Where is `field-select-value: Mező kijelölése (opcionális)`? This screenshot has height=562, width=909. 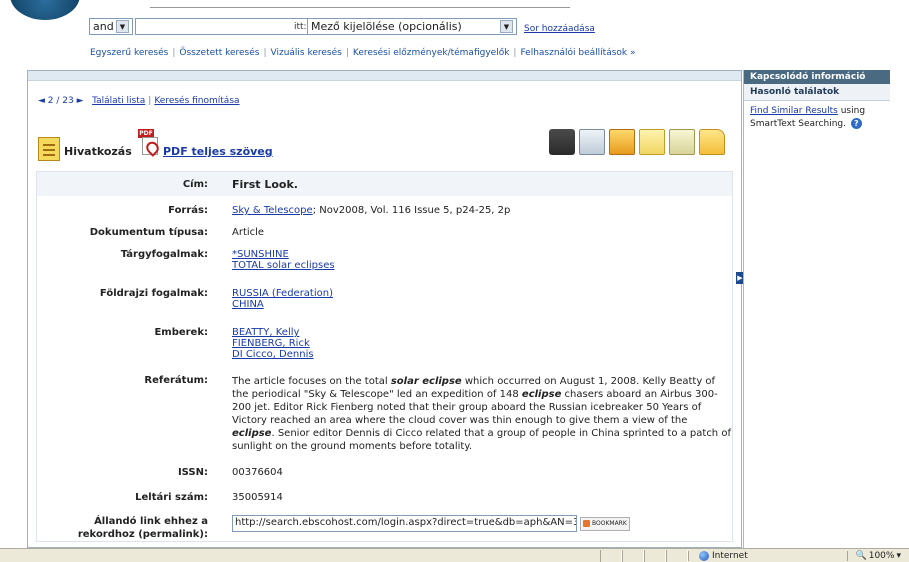
field-select-value: Mező kijelölése (opcionális) is located at coordinates (386, 26).